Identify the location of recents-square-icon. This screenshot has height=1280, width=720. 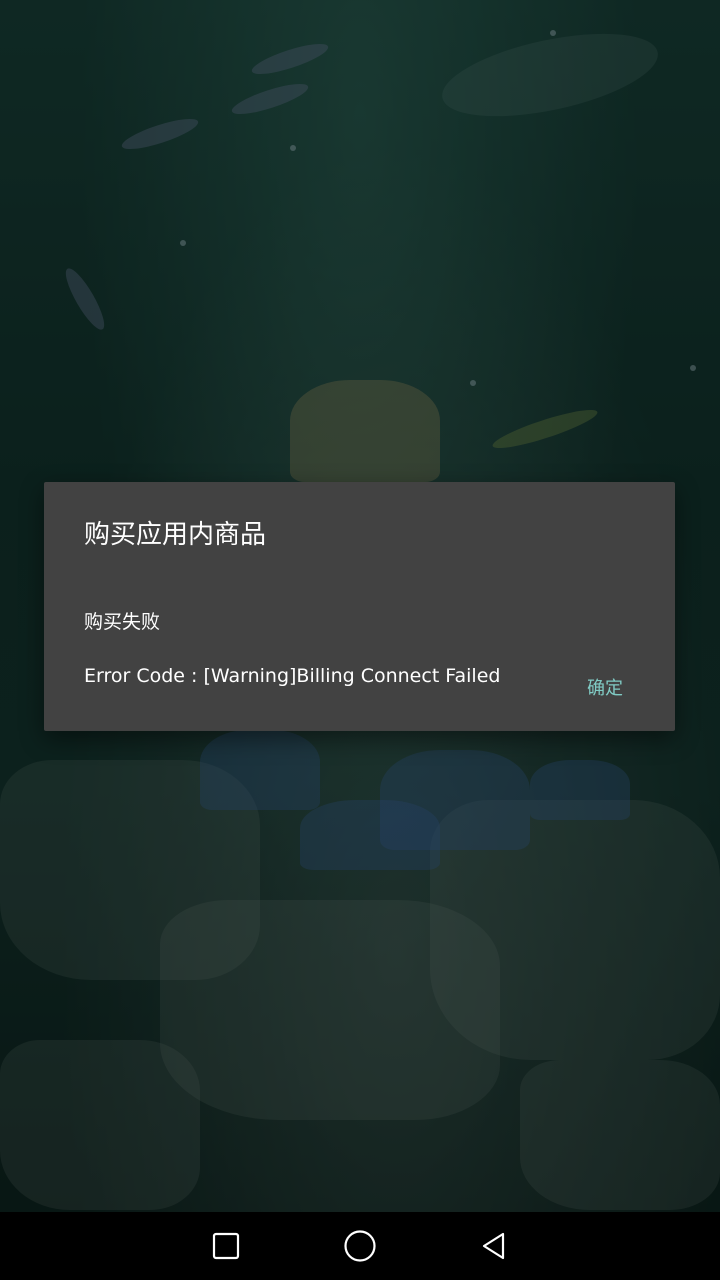
(226, 1246).